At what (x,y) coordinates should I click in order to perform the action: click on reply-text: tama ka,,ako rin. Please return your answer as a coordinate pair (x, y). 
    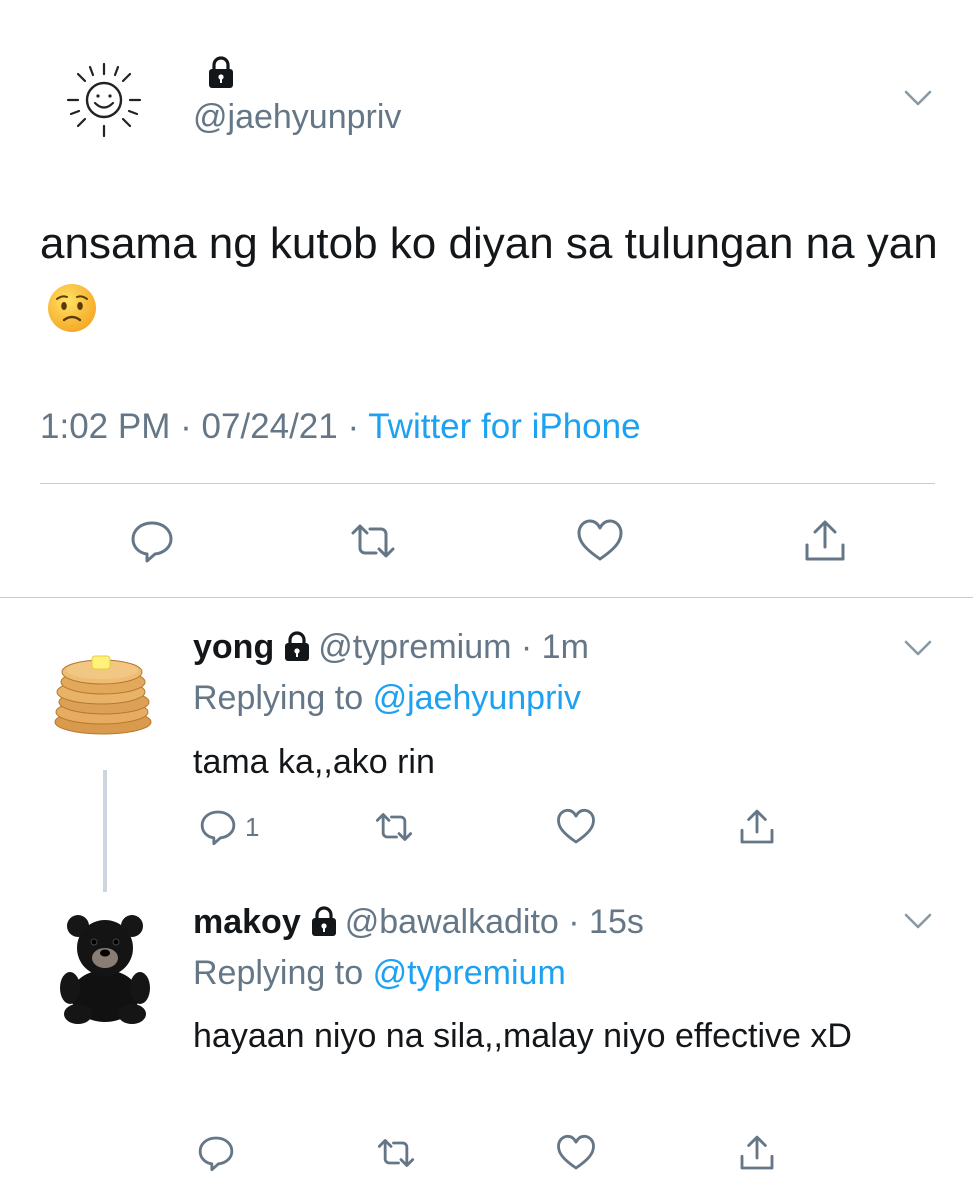
    Looking at the image, I should click on (314, 762).